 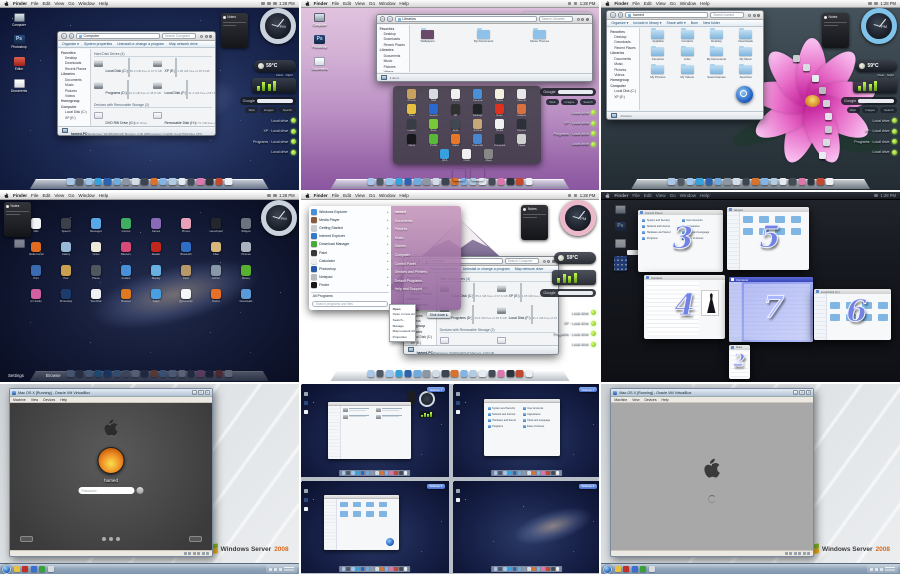 I want to click on launchpad-app: WordPad, so click(x=96, y=295).